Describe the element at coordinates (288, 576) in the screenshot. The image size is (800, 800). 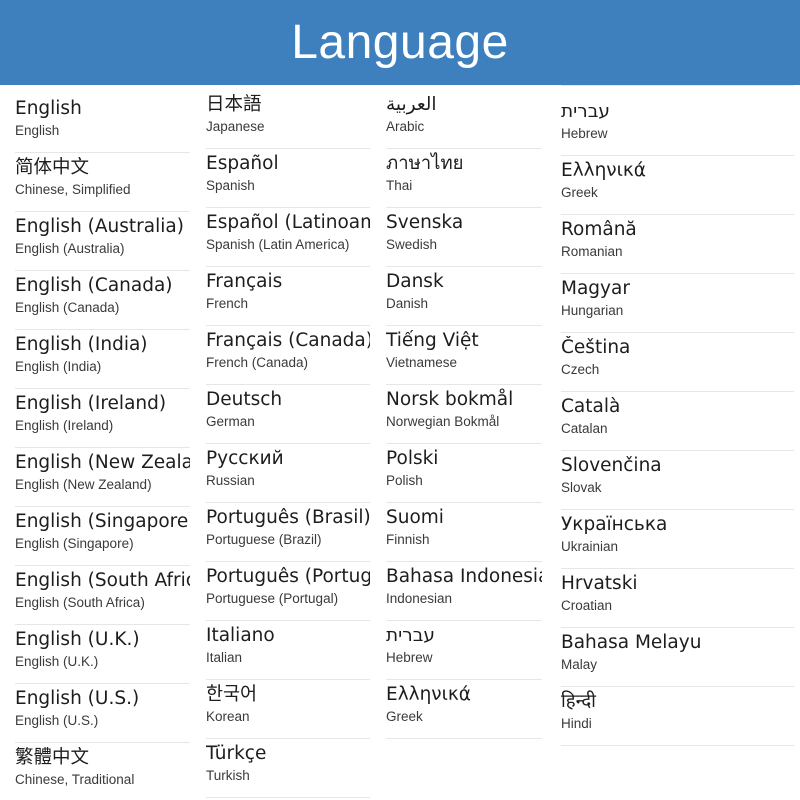
I see `language-native-name: Português (Portugal)` at that location.